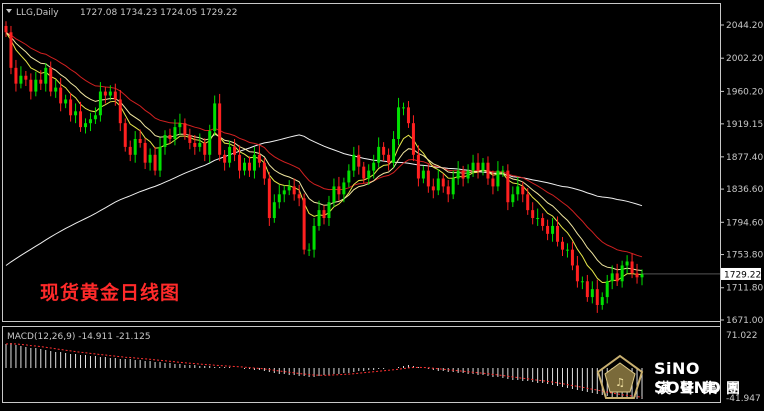  What do you see at coordinates (744, 289) in the screenshot?
I see `y-tick-label: 1711.80` at bounding box center [744, 289].